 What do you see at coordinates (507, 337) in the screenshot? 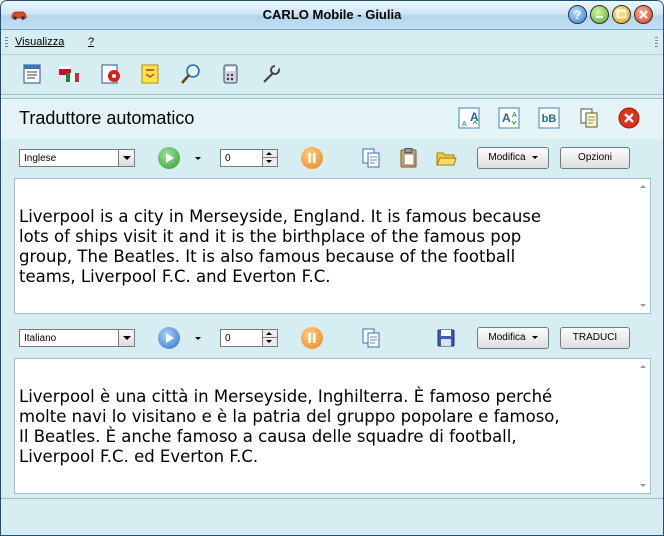
I see `target-modify-label: Modifica` at bounding box center [507, 337].